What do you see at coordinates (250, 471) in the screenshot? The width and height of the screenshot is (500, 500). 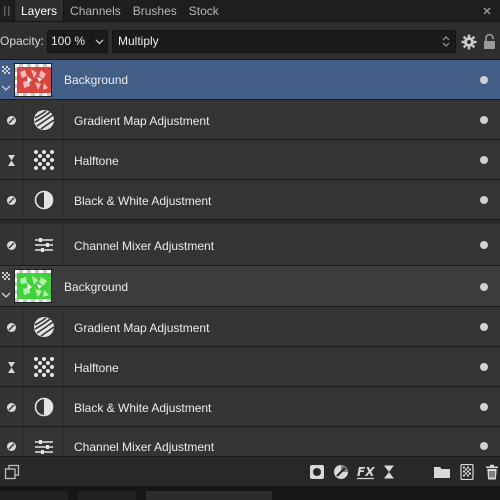 I see `layers-bottom-toolbar: FX` at bounding box center [250, 471].